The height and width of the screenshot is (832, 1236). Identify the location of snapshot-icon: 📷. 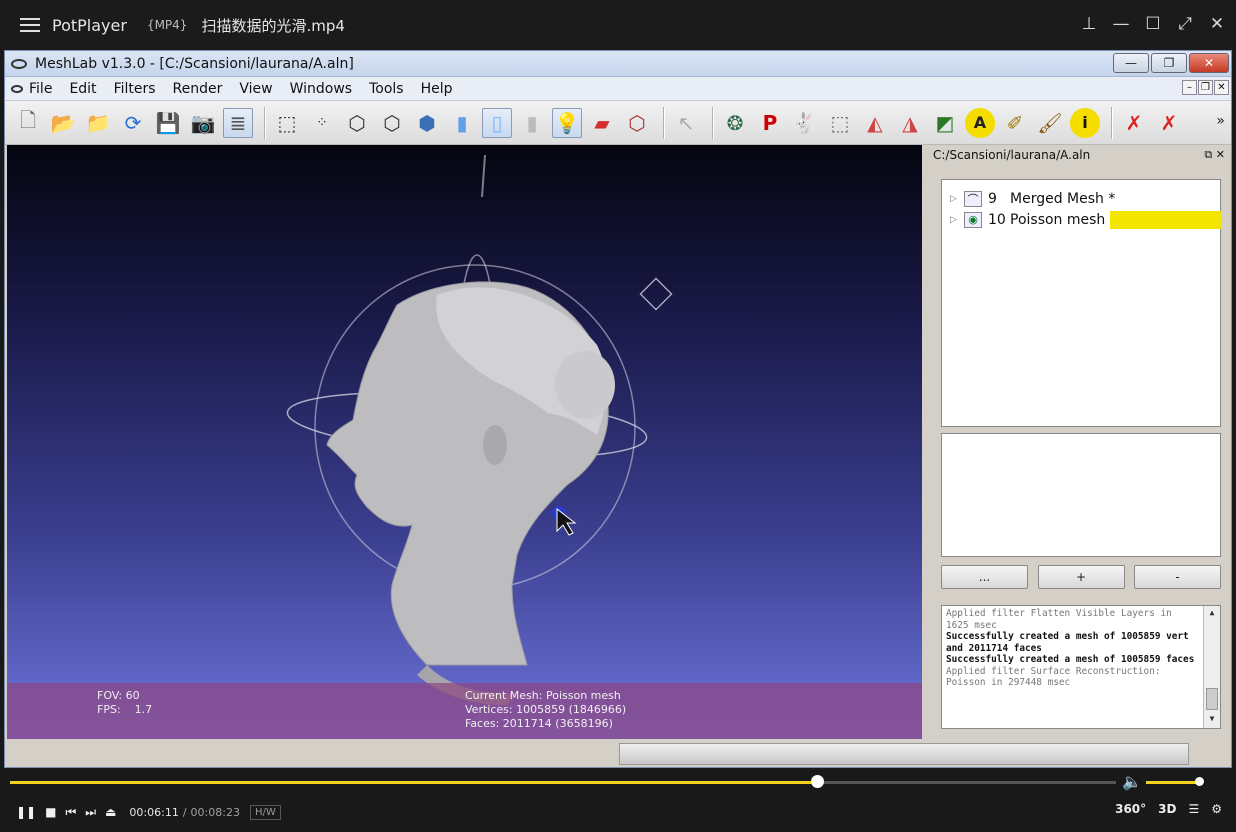
(203, 123).